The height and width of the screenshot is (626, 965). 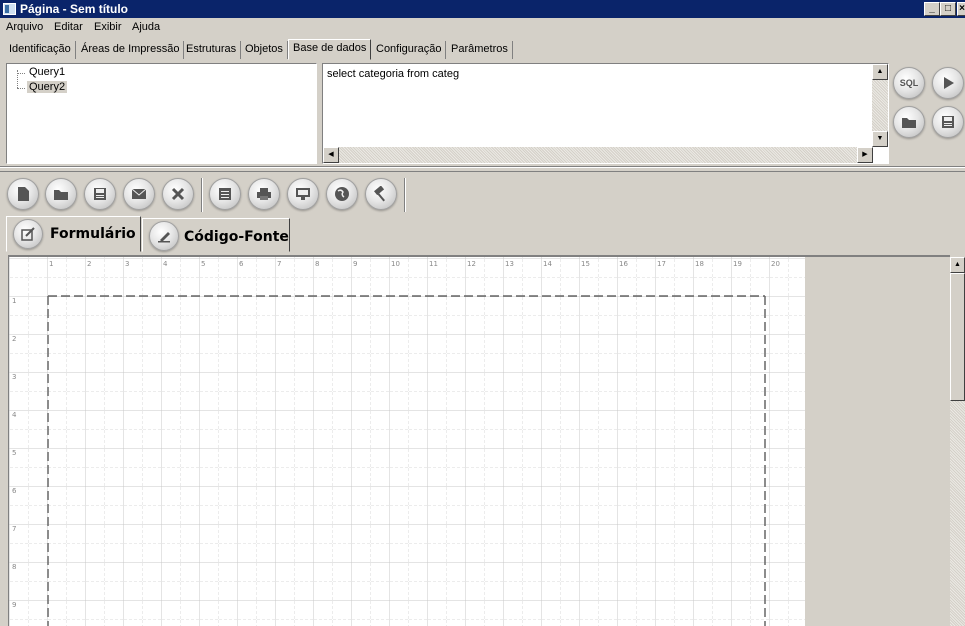 I want to click on monitor-icon, so click(x=303, y=194).